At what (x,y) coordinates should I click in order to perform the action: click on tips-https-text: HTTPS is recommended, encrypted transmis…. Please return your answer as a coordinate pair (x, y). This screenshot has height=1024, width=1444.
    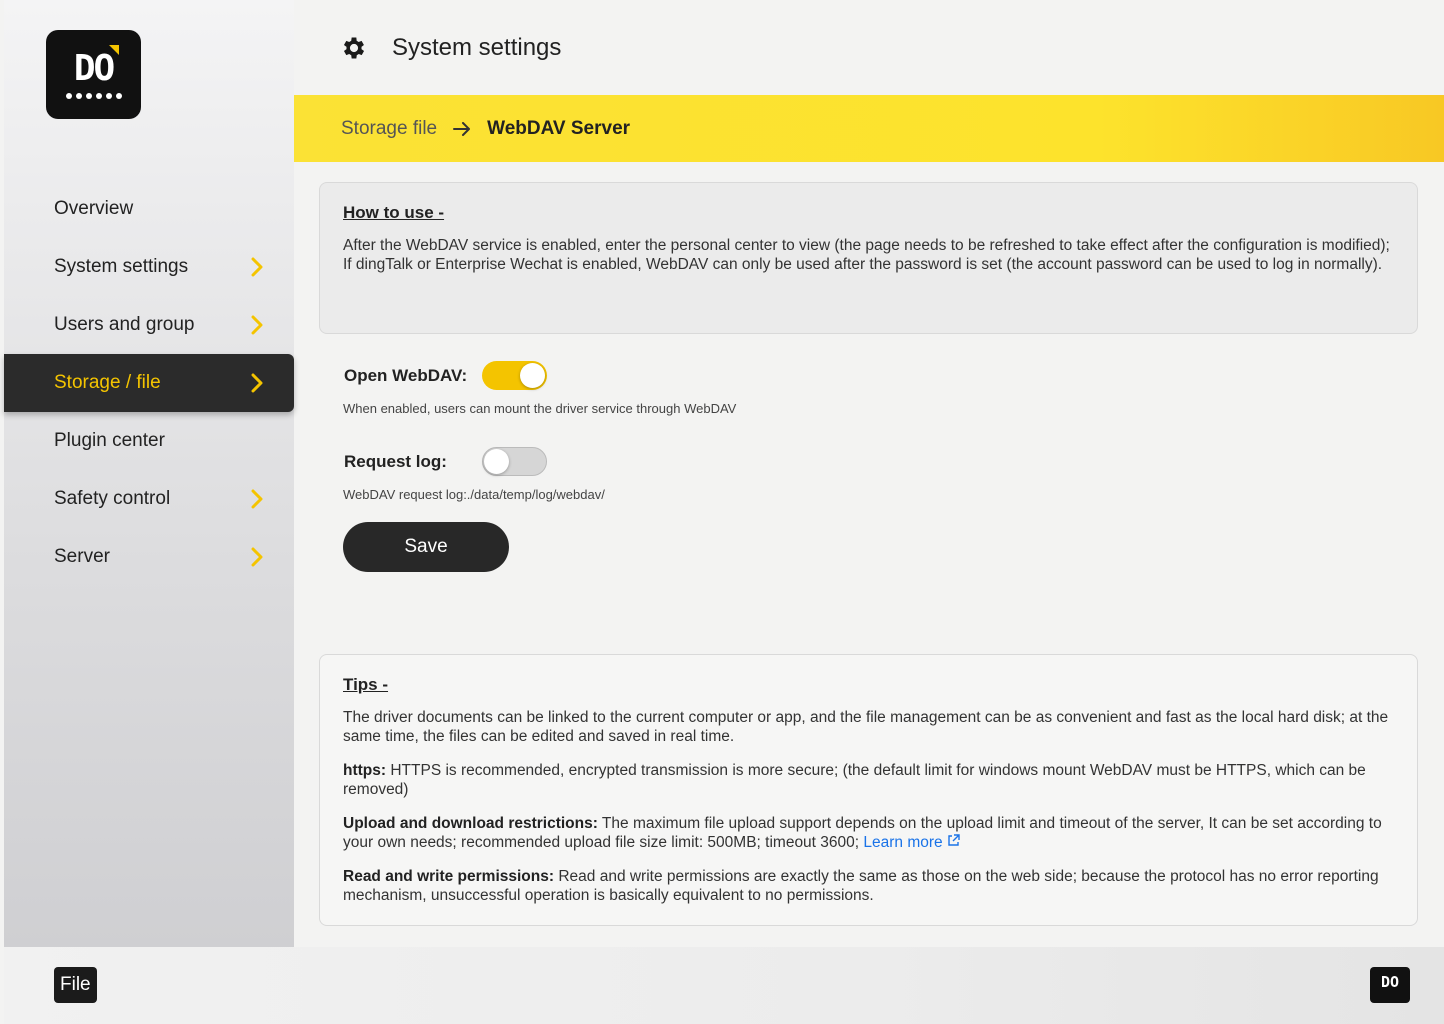
    Looking at the image, I should click on (854, 780).